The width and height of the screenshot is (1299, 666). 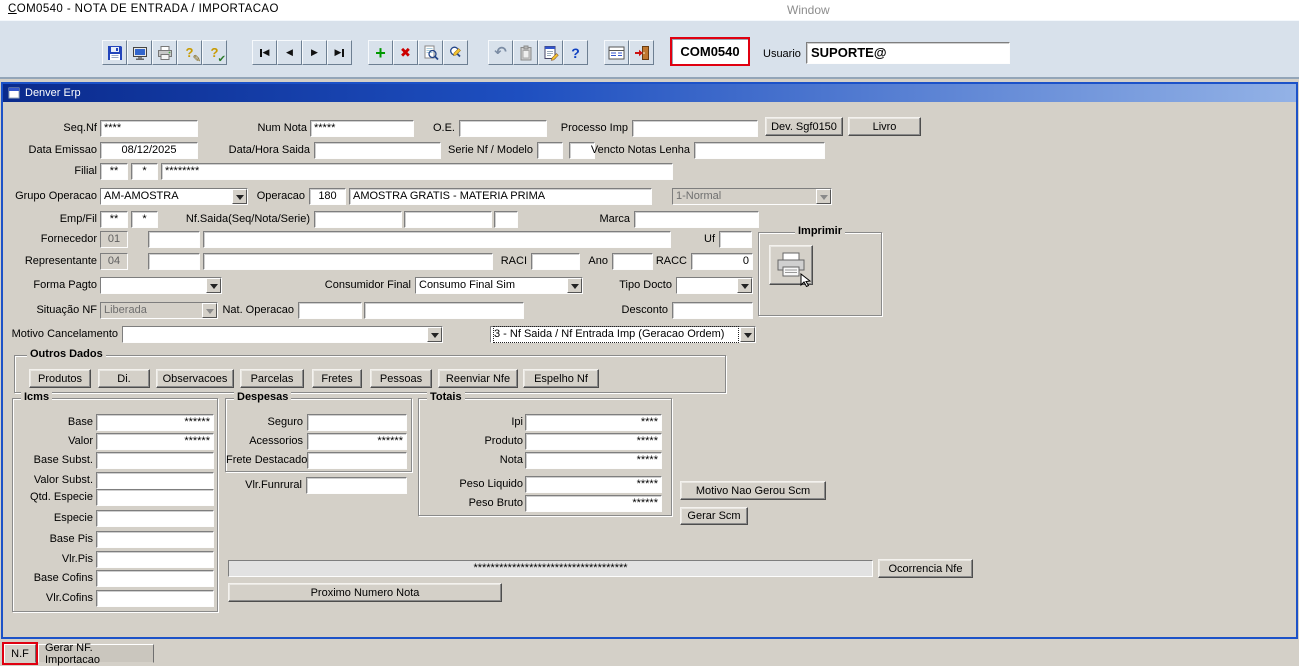 What do you see at coordinates (155, 422) in the screenshot?
I see `icms-base-input: ******` at bounding box center [155, 422].